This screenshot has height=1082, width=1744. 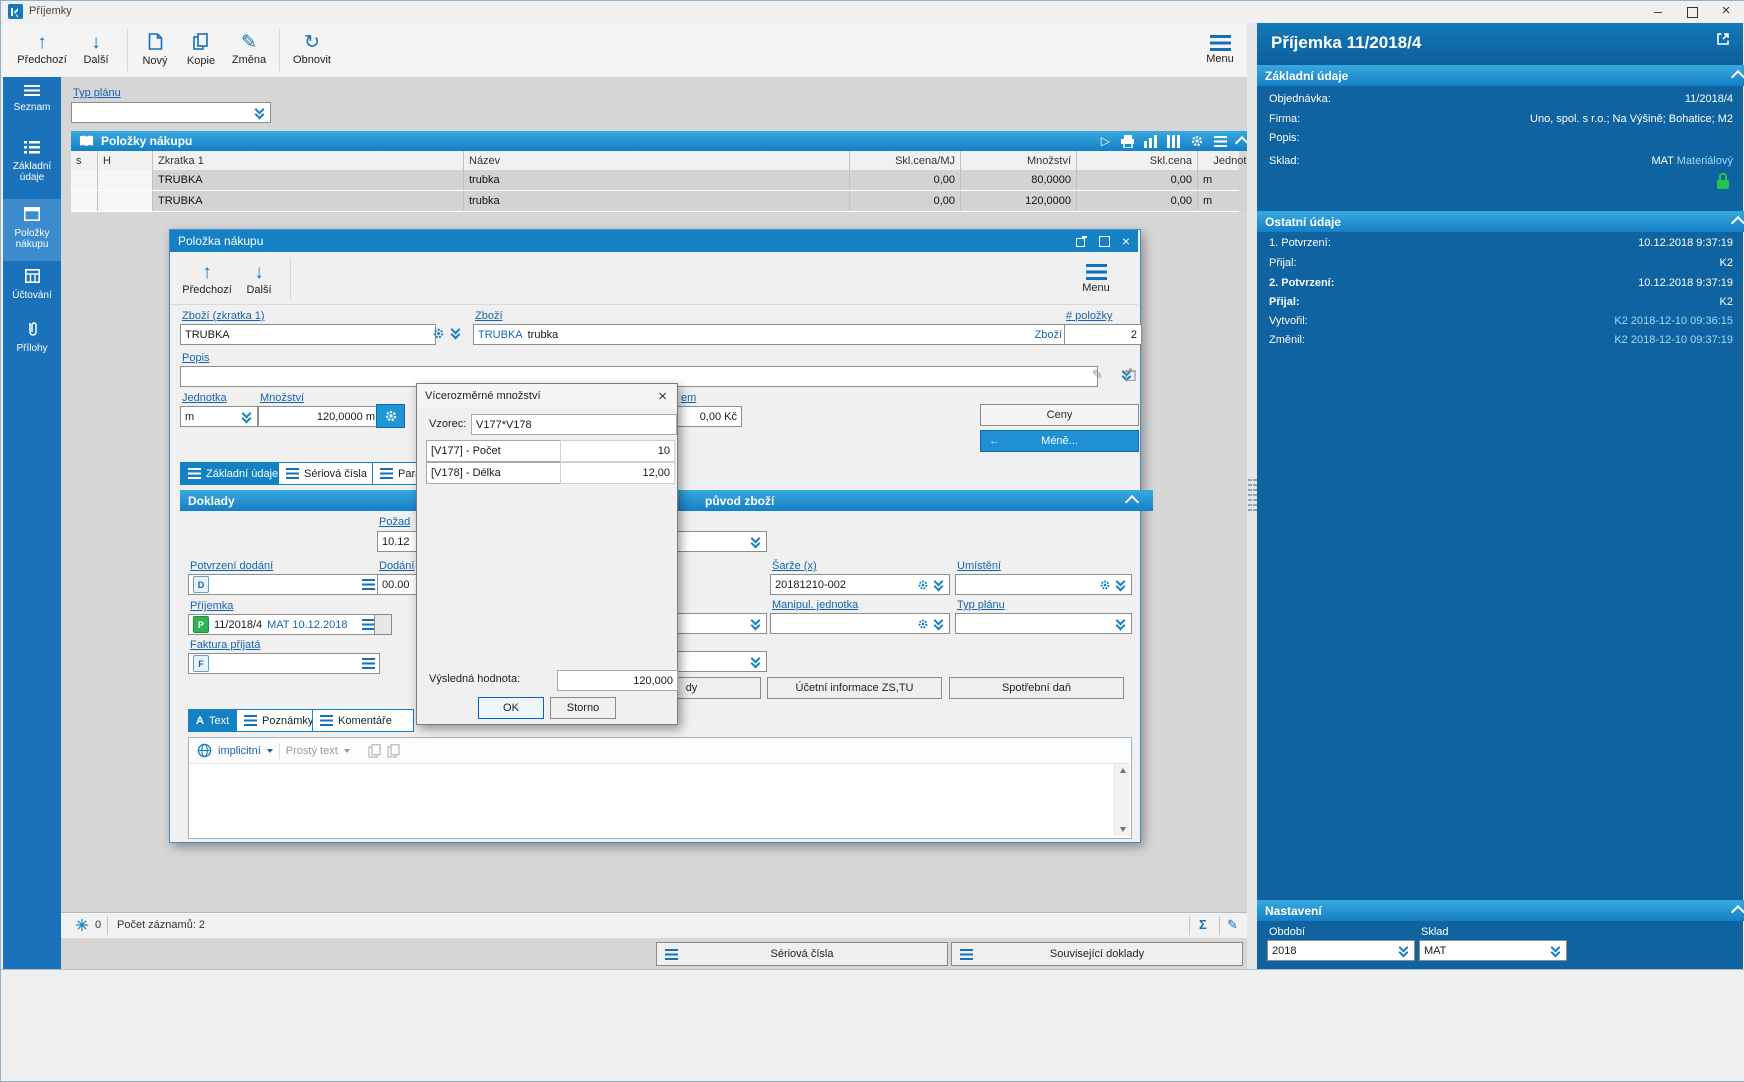 I want to click on table-row: TRUBKA trubka 0,00 80,0000 0,00 m D P F, so click(x=700, y=180).